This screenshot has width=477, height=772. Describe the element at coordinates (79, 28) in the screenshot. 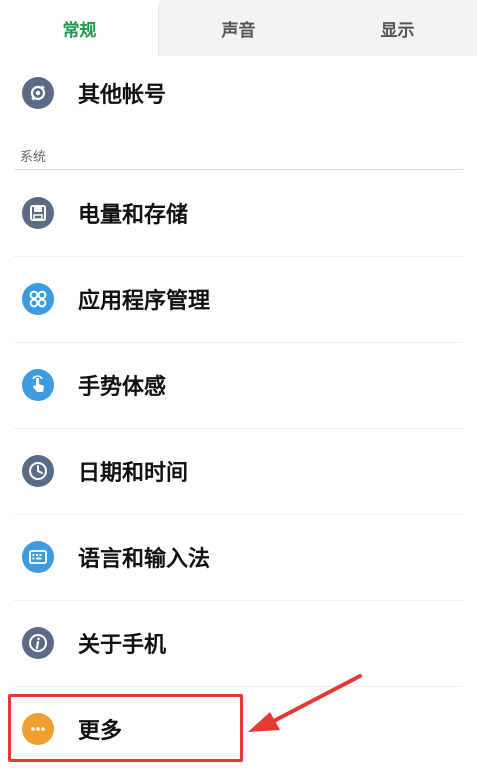

I see `tab-general: 常规` at that location.